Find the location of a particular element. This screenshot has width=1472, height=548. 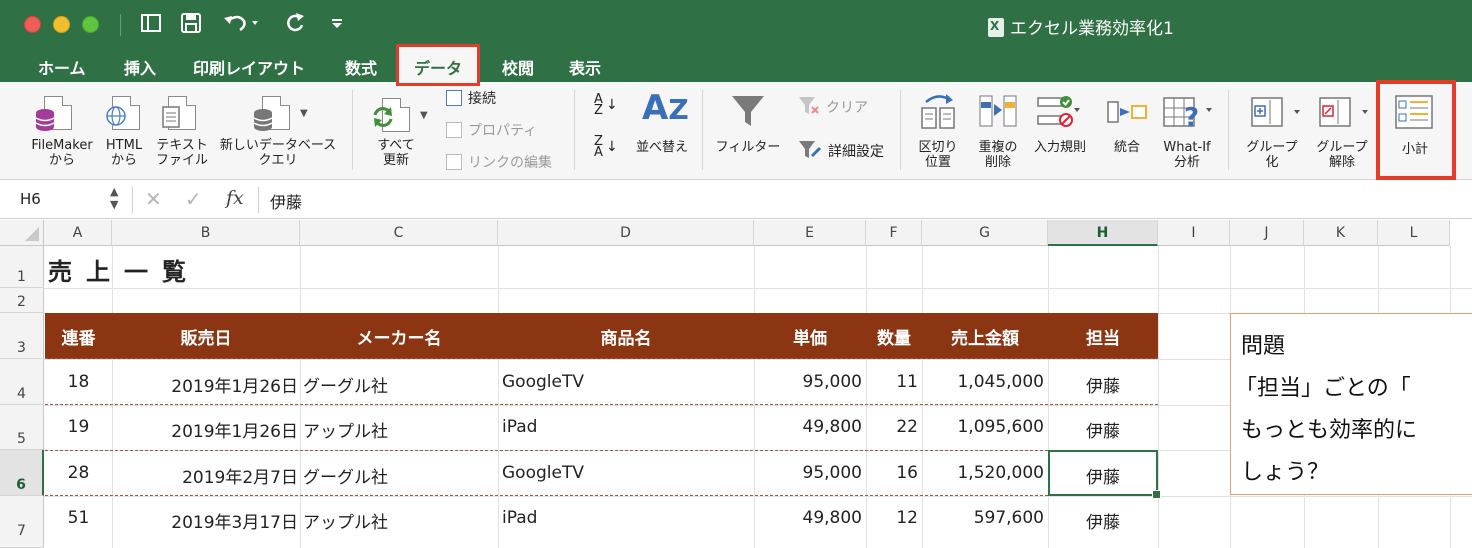

column-header-i: I is located at coordinates (1194, 233).